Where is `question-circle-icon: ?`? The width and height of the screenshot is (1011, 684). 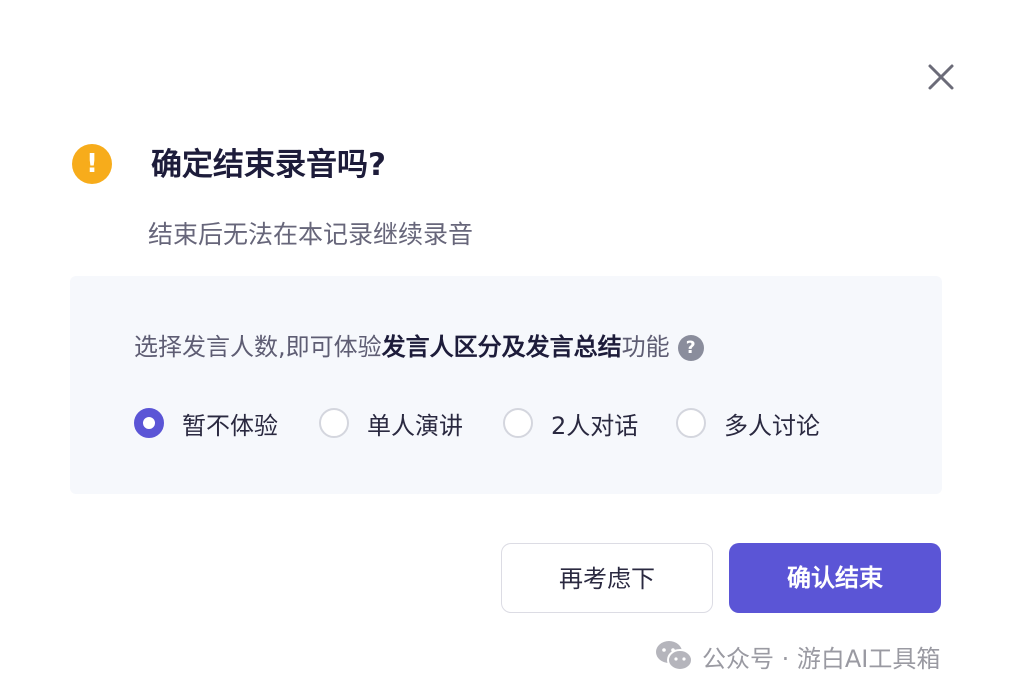
question-circle-icon: ? is located at coordinates (690, 348).